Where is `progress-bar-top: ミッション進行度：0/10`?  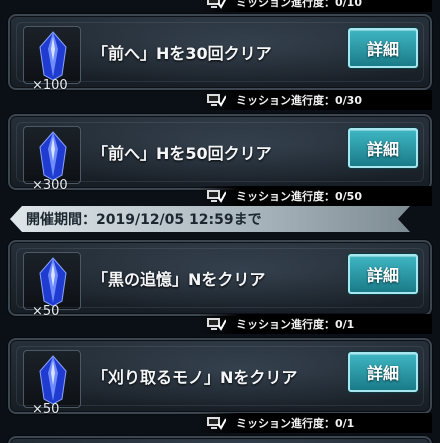 progress-bar-top: ミッション進行度：0/10 is located at coordinates (315, 6).